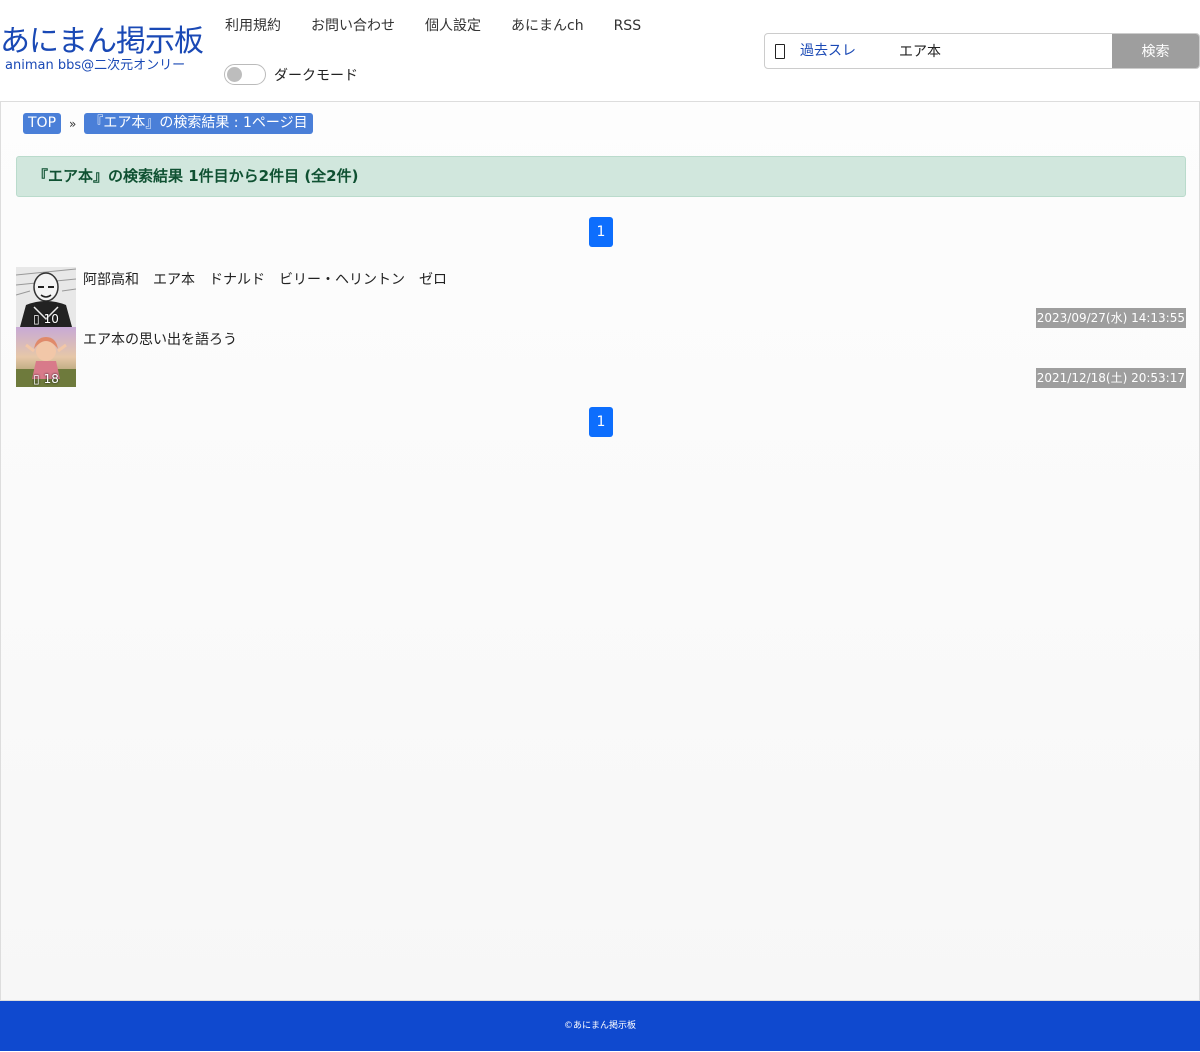 This screenshot has height=1052, width=1200. I want to click on breadcrumb: TOP » 『エア本』の検索結果 : 1ページ目, so click(168, 123).